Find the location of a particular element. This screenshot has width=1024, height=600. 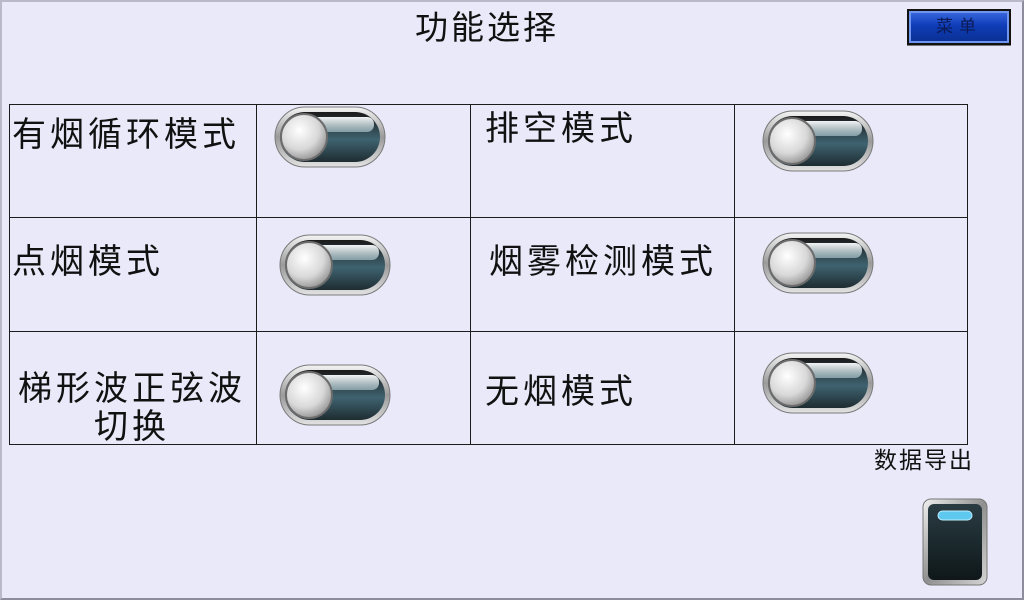

mode-label: 梯形波正弦波 切换 is located at coordinates (132, 408).